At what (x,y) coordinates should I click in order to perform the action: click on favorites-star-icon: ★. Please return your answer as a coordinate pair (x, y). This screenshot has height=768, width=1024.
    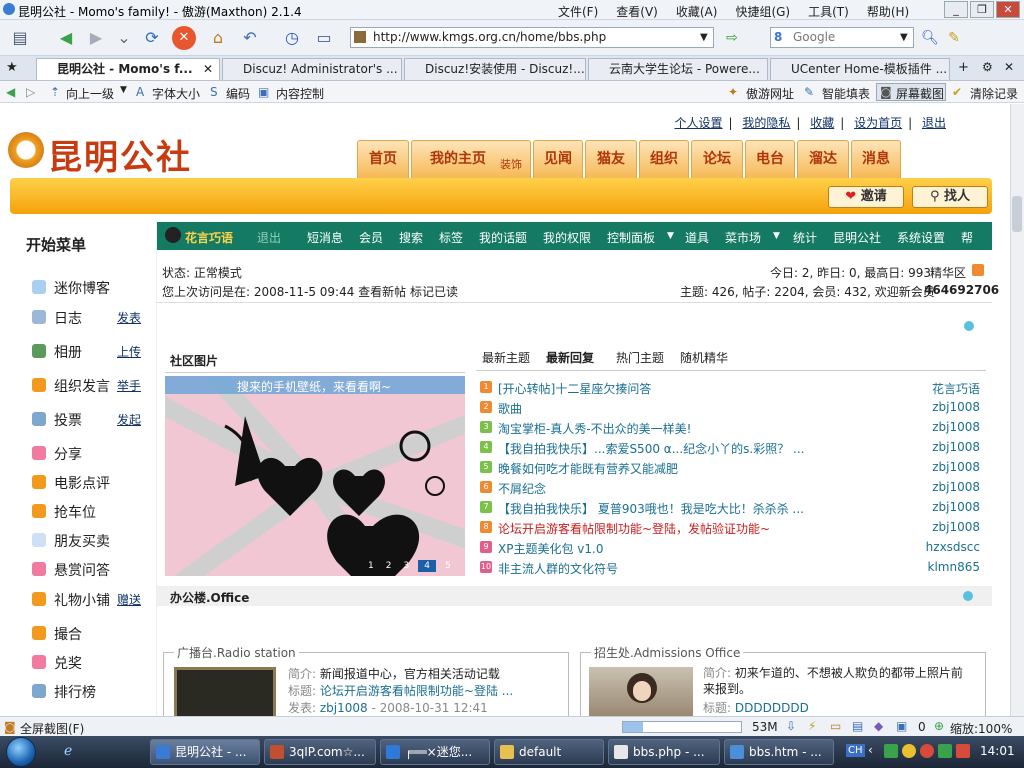
    Looking at the image, I should click on (15, 68).